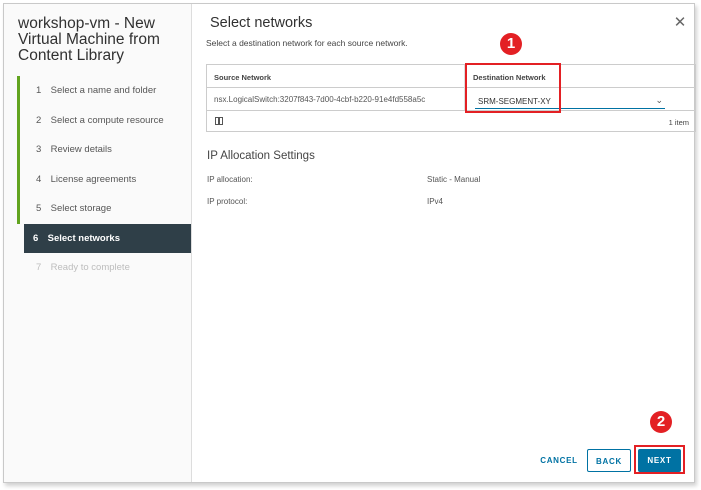 This screenshot has width=701, height=490. Describe the element at coordinates (435, 201) in the screenshot. I see `ip-protocol-value: IPv4` at that location.